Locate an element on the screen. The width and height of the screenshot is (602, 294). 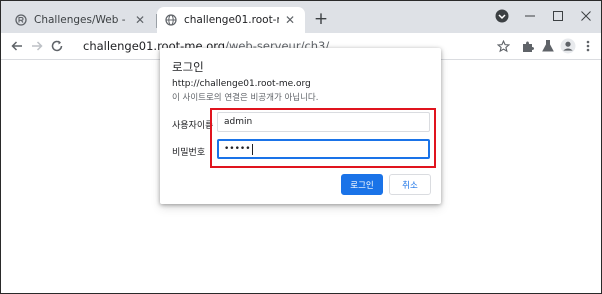
avatar-icon is located at coordinates (568, 46).